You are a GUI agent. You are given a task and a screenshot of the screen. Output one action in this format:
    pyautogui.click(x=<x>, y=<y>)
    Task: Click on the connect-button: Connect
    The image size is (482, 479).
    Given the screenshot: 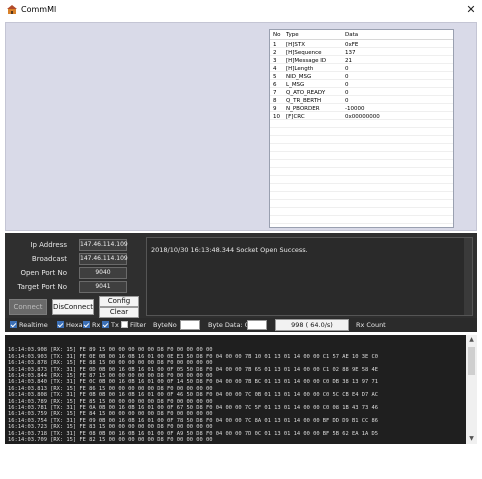 What is the action you would take?
    pyautogui.click(x=28, y=307)
    